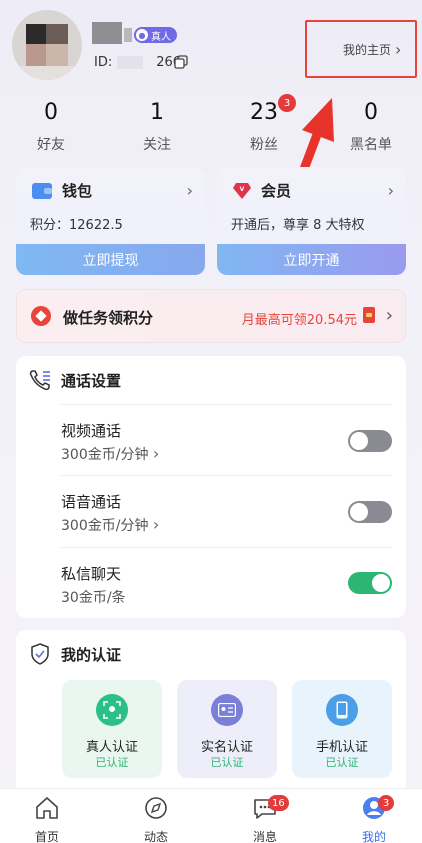 Image resolution: width=422 pixels, height=843 pixels. Describe the element at coordinates (299, 320) in the screenshot. I see `task-reward: 月最高可领20.54元` at that location.